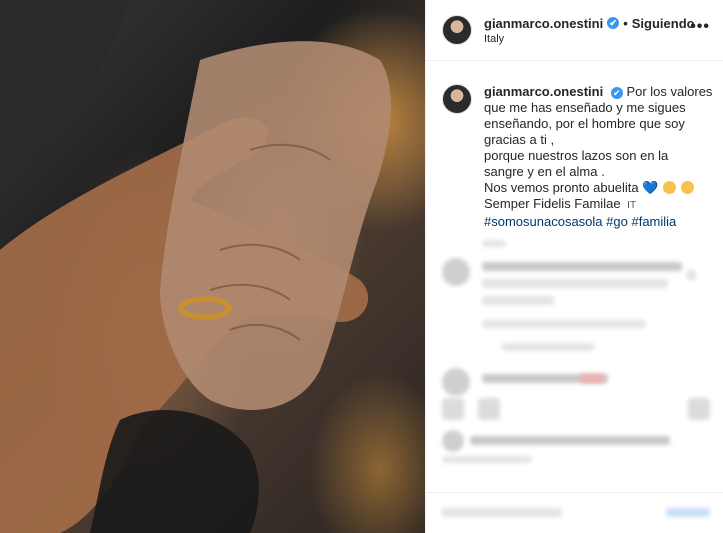  I want to click on hashtag-go: #go, so click(617, 221).